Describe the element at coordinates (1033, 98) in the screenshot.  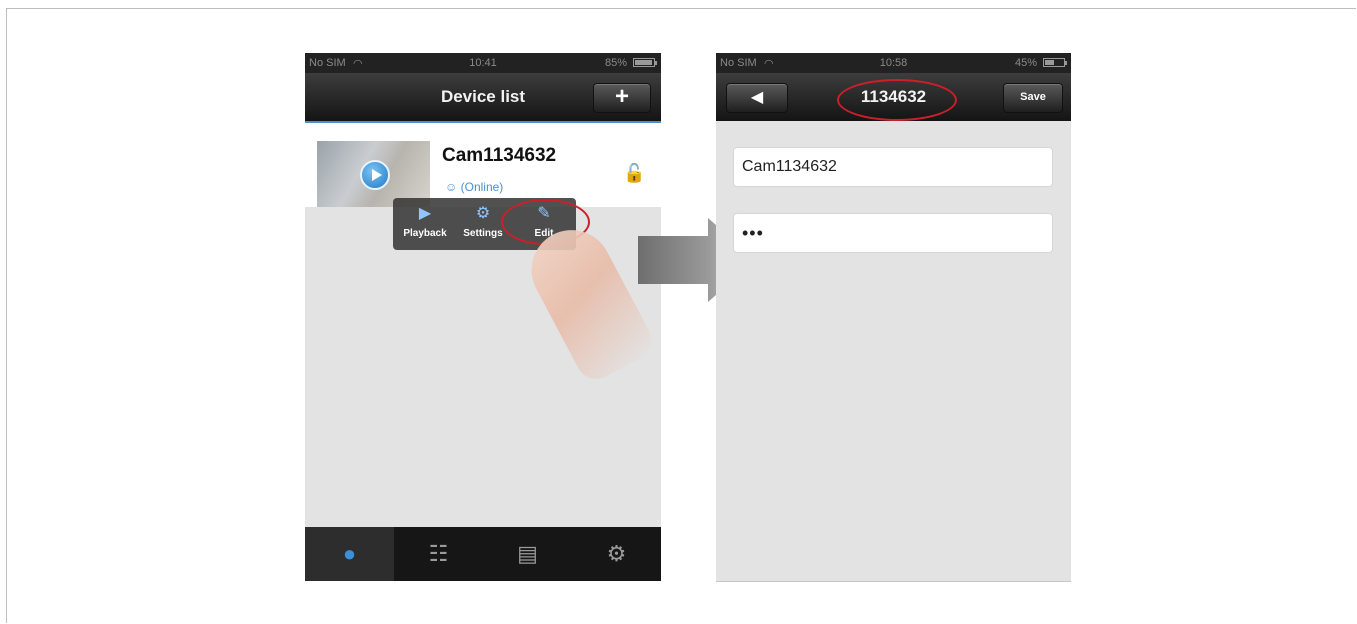
I see `save-button: Save` at that location.